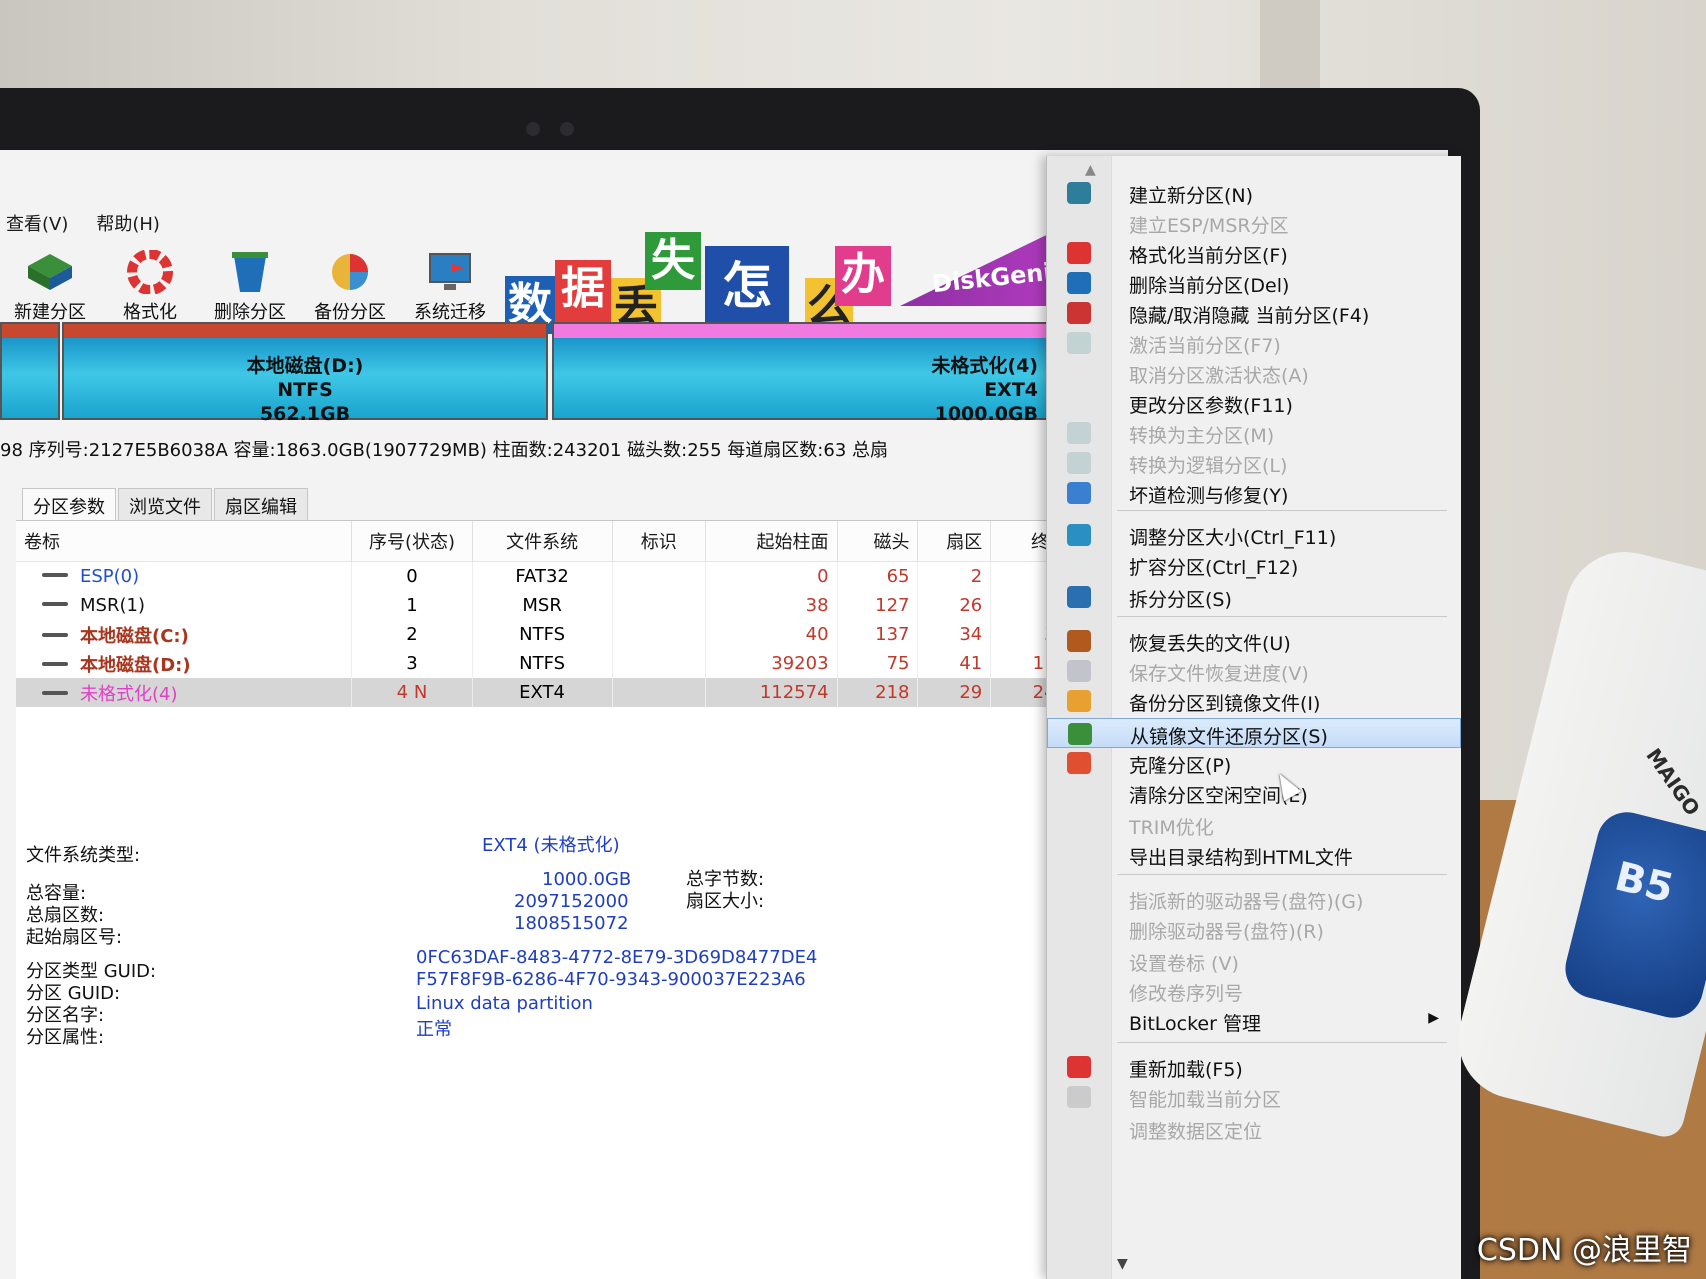 The height and width of the screenshot is (1279, 1706). Describe the element at coordinates (1254, 1129) in the screenshot. I see `menu-item: 调整数据区定位` at that location.